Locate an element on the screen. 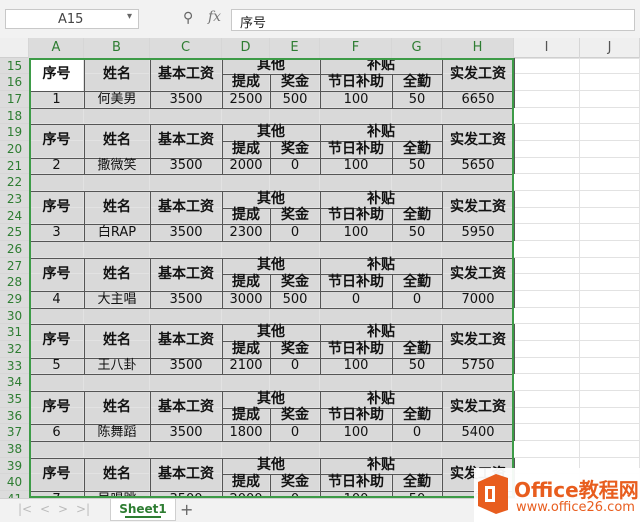 The height and width of the screenshot is (522, 640). gridline-vertical is located at coordinates (579, 278).